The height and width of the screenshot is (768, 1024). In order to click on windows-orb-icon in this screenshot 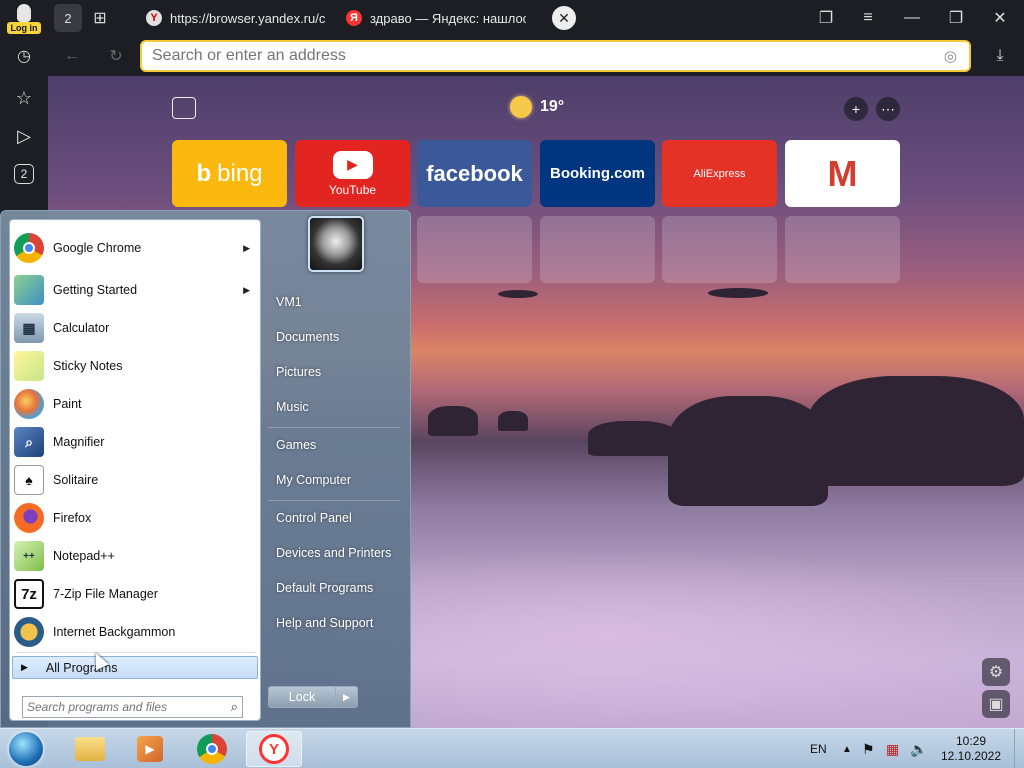, I will do `click(26, 749)`.